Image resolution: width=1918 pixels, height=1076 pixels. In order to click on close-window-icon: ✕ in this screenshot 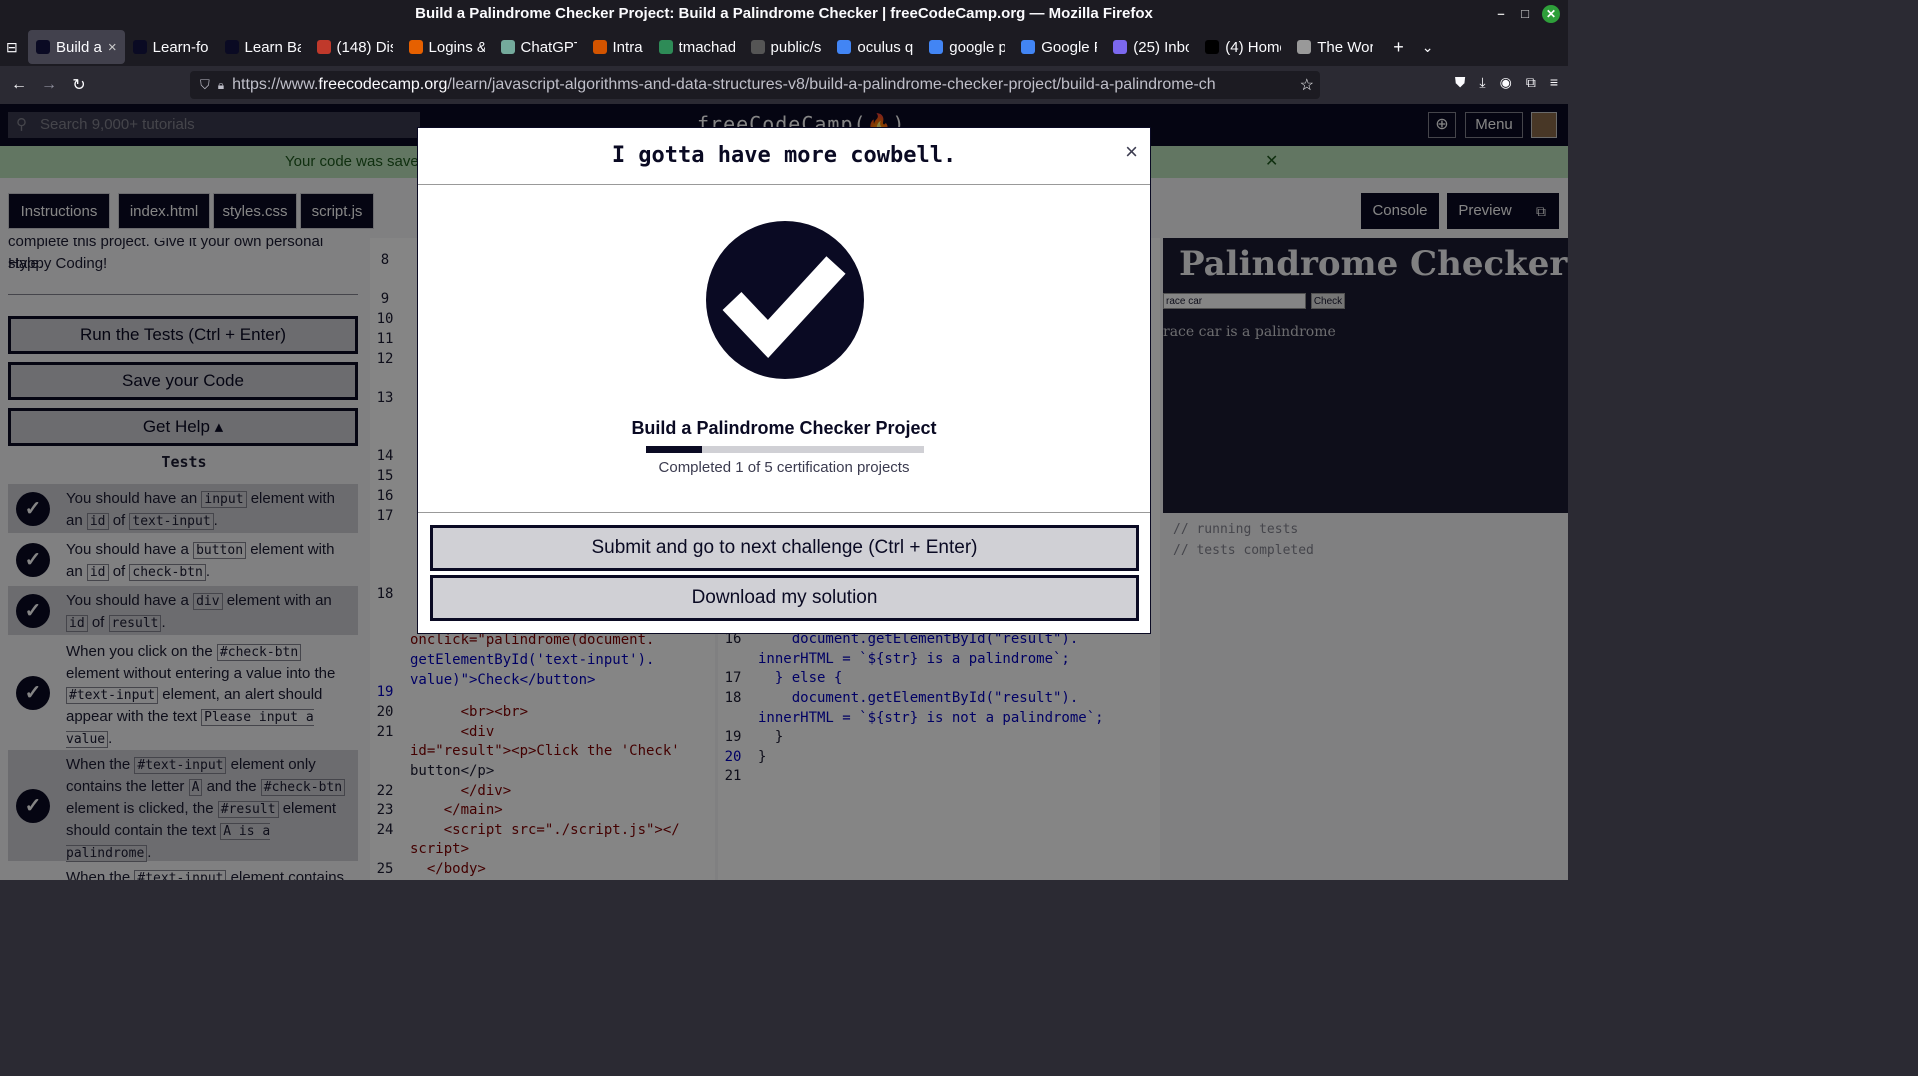, I will do `click(1551, 14)`.